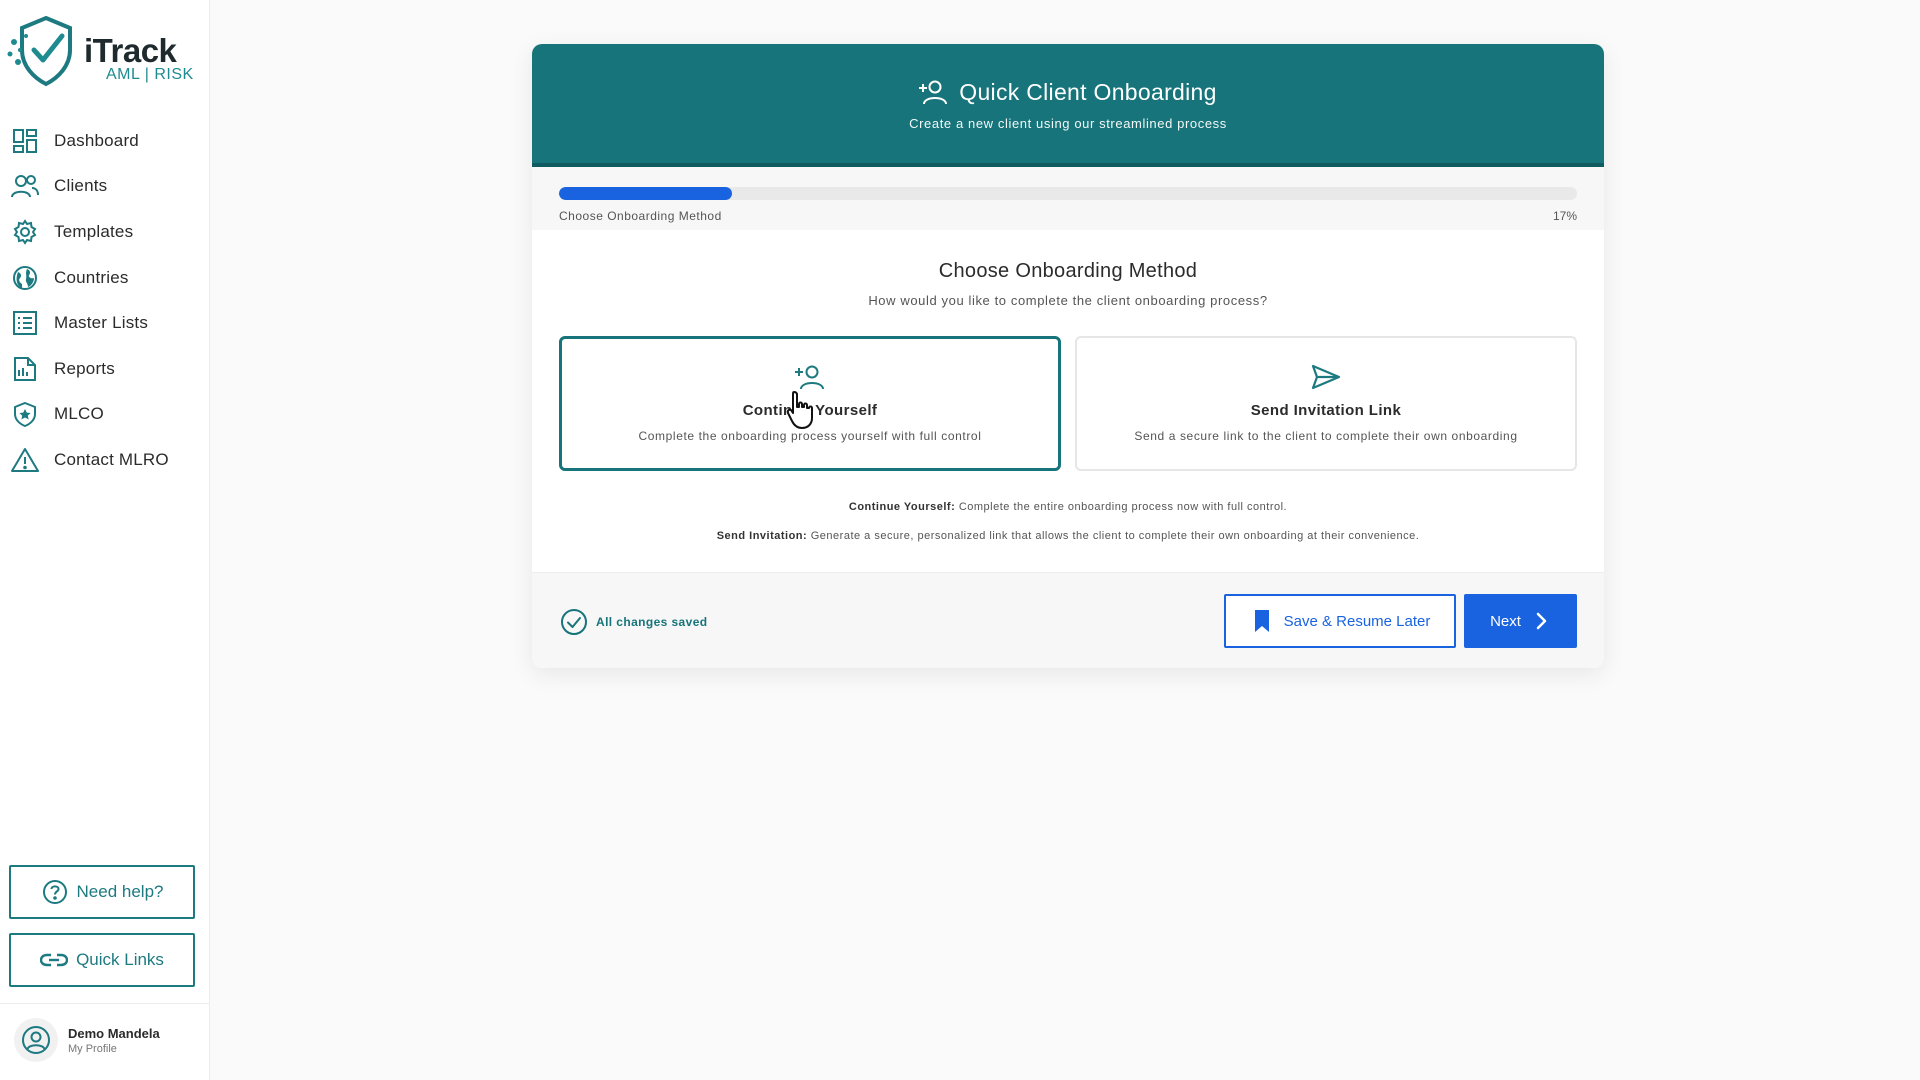  What do you see at coordinates (101, 323) in the screenshot?
I see `sidebar-item-label: Master Lists` at bounding box center [101, 323].